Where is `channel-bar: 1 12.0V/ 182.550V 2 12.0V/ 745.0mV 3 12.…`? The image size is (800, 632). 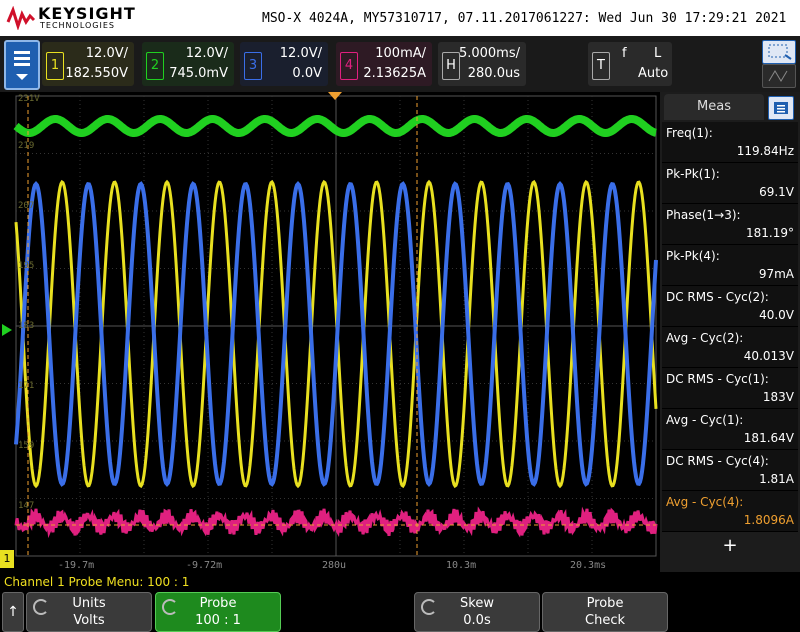
channel-bar: 1 12.0V/ 182.550V 2 12.0V/ 745.0mV 3 12.… is located at coordinates (400, 64).